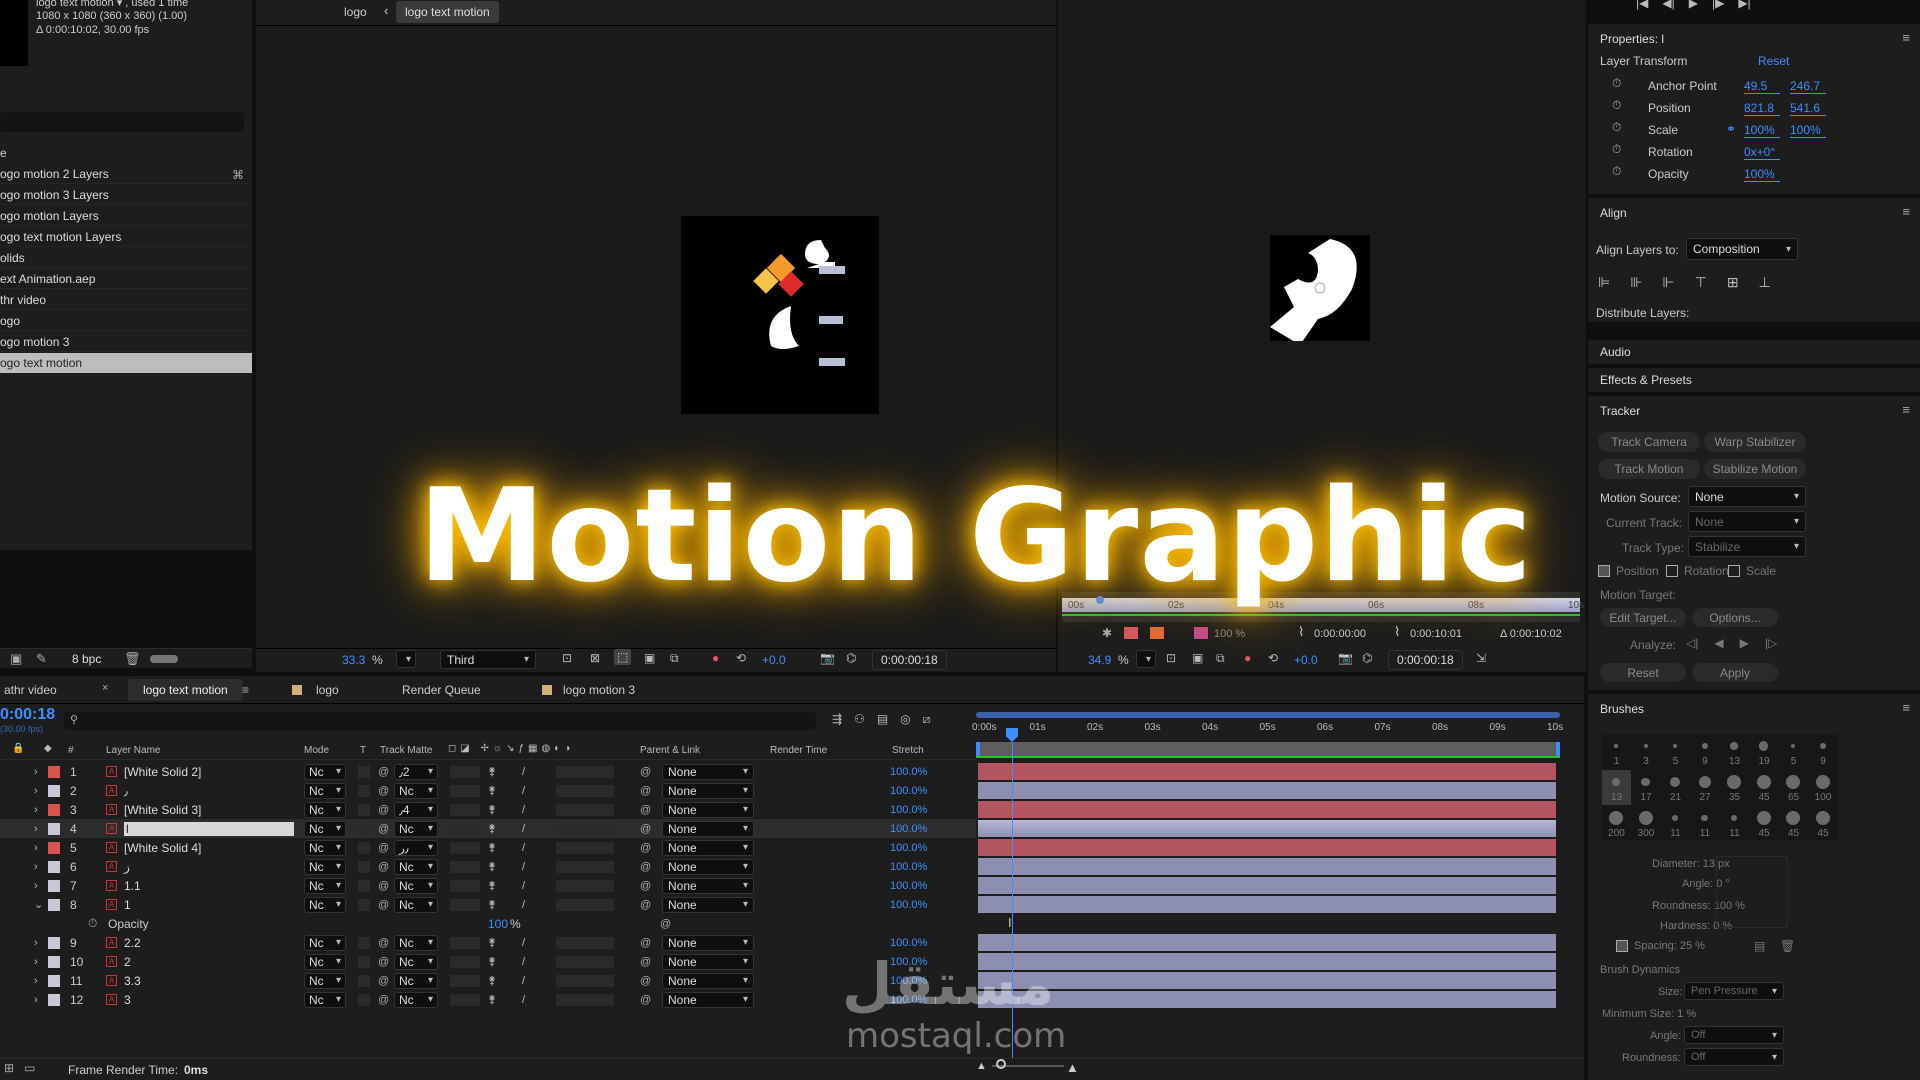 The width and height of the screenshot is (1920, 1080). I want to click on layer-name: 3.3, so click(209, 981).